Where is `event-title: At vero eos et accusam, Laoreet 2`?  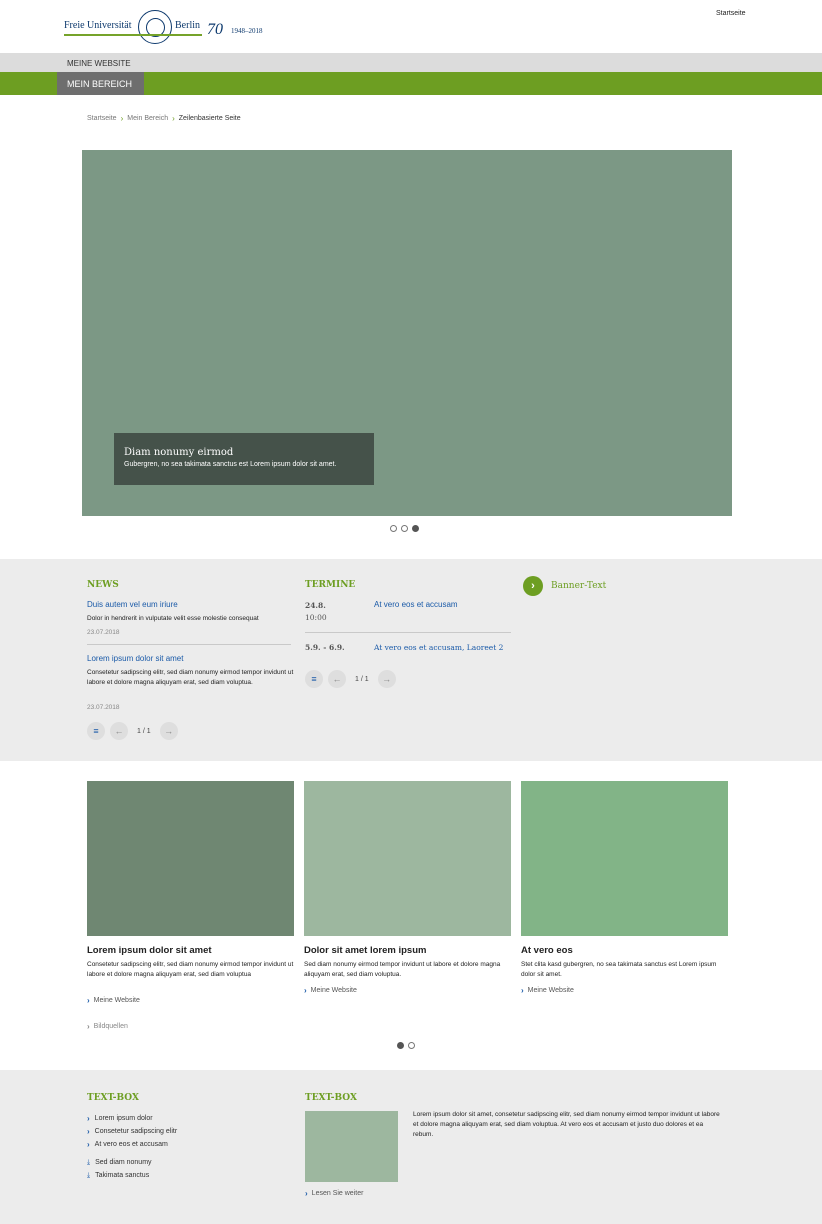 event-title: At vero eos et accusam, Laoreet 2 is located at coordinates (438, 647).